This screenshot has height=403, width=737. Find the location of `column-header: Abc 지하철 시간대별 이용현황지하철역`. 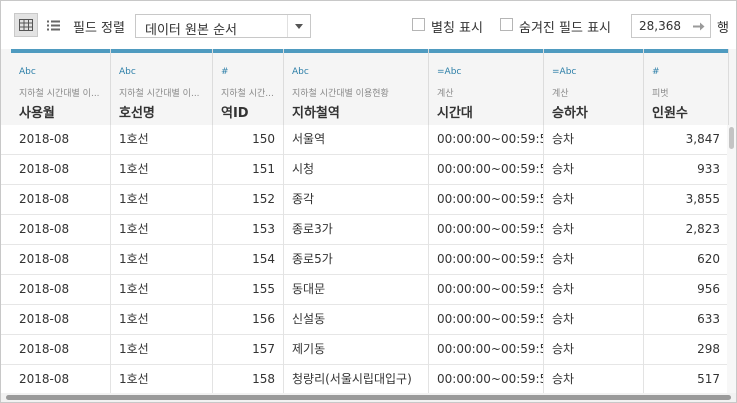

column-header: Abc 지하철 시간대별 이용현황지하철역 is located at coordinates (356, 87).